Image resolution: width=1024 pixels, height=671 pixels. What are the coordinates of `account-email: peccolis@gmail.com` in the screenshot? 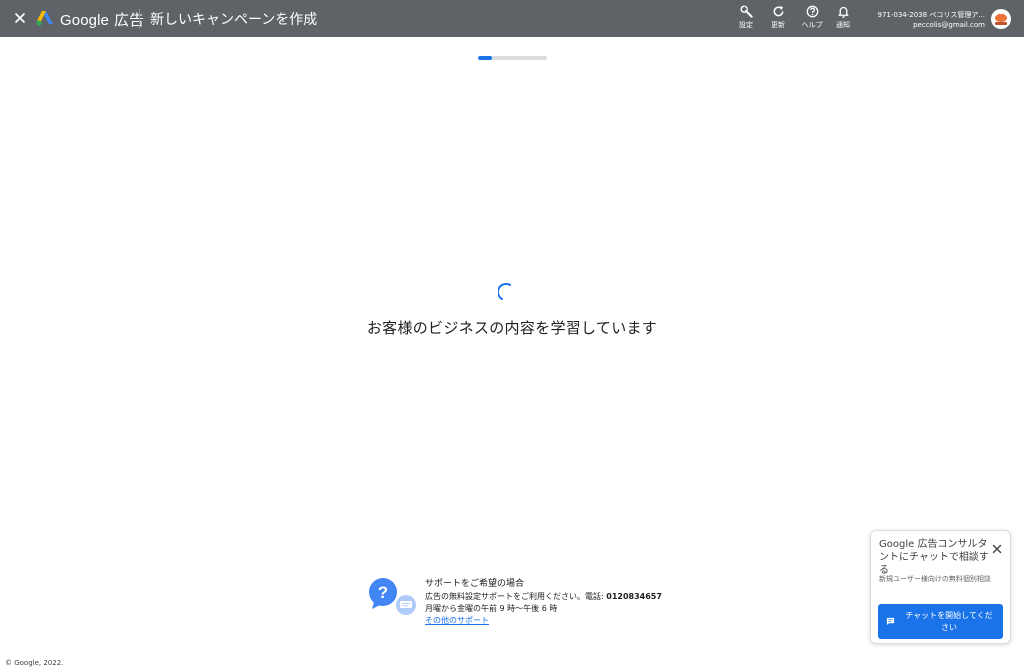 It's located at (949, 25).